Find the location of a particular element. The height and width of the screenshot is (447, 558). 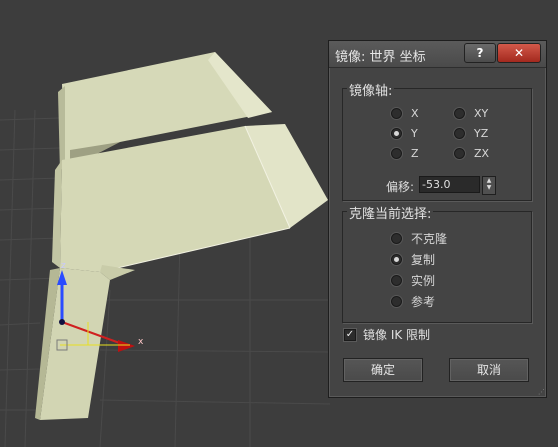

axis-radio-zx-label: ZX is located at coordinates (482, 153).